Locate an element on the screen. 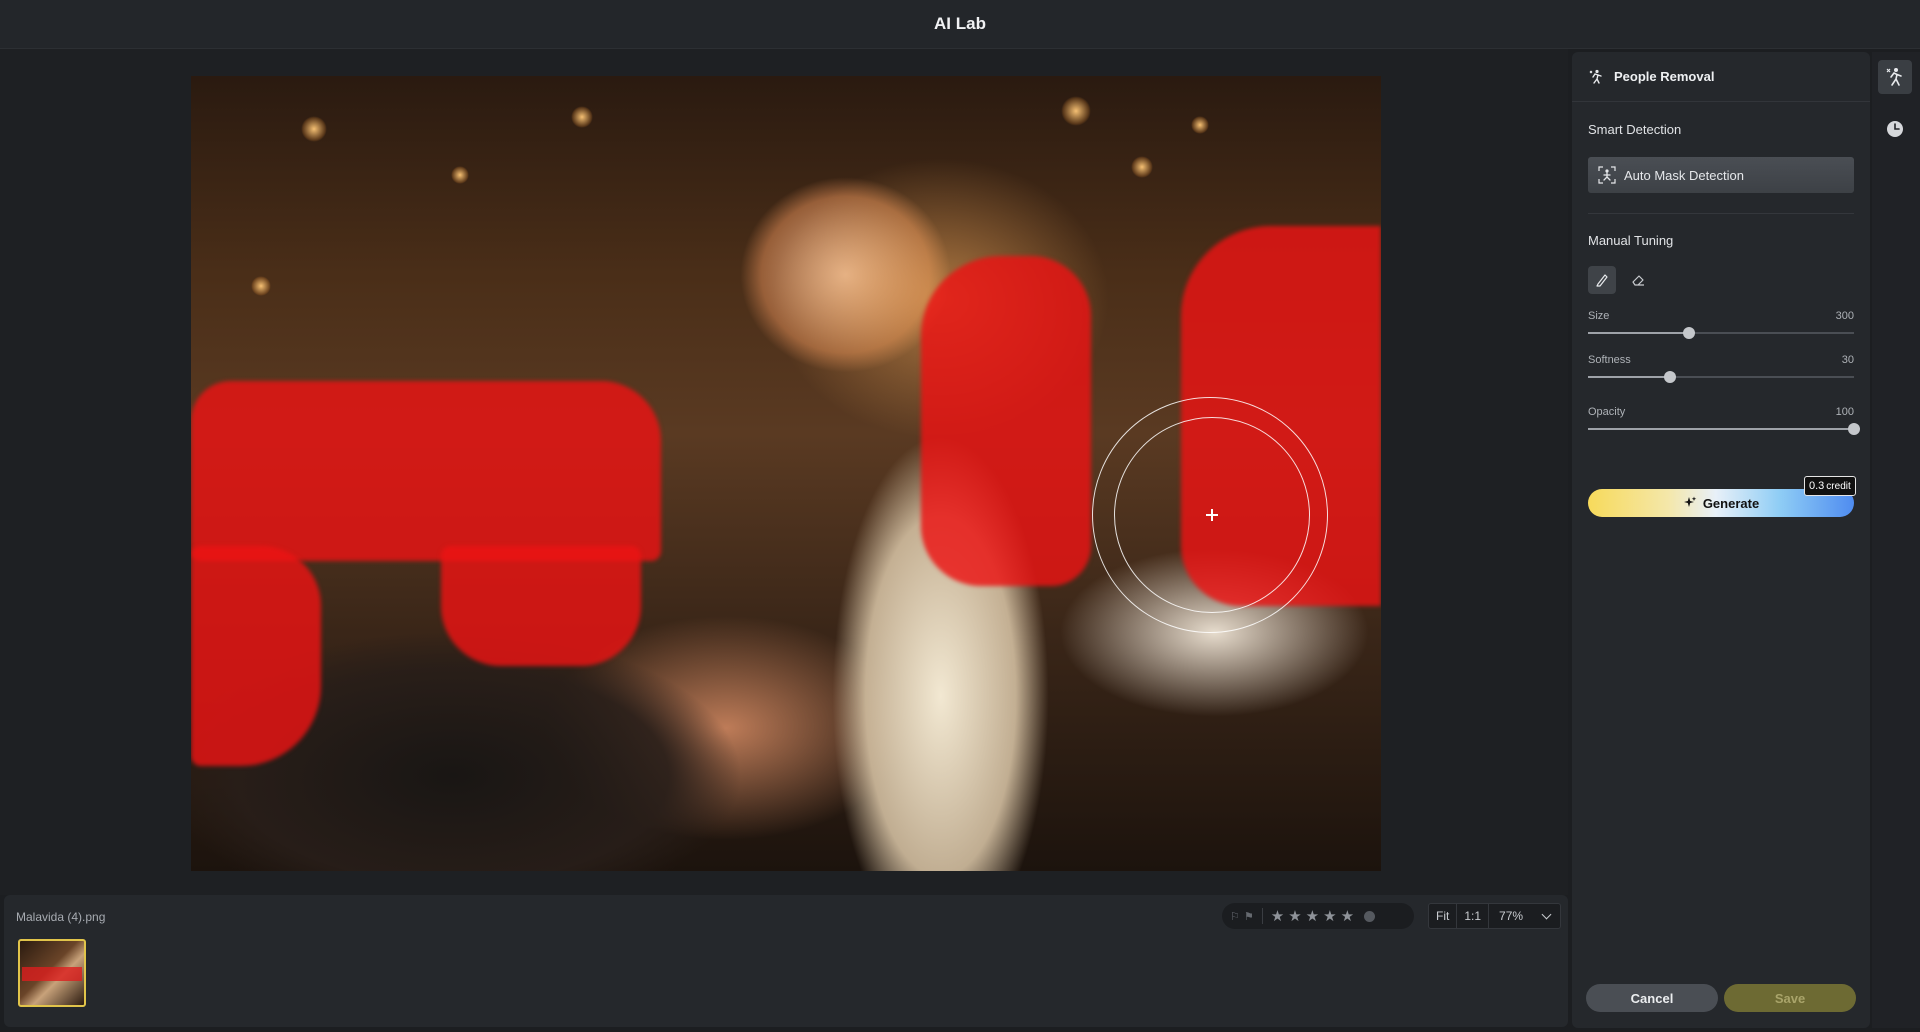 This screenshot has width=1920, height=1032. credit-unit: credit is located at coordinates (1838, 486).